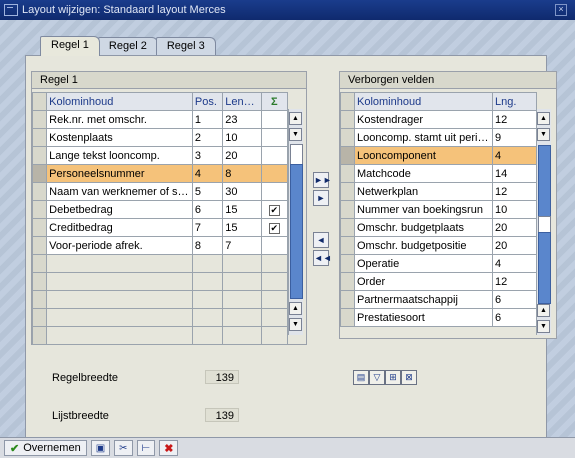 This screenshot has height=458, width=575. What do you see at coordinates (160, 119) in the screenshot?
I see `table-row: Rek.nr. met omschr. 1 23` at bounding box center [160, 119].